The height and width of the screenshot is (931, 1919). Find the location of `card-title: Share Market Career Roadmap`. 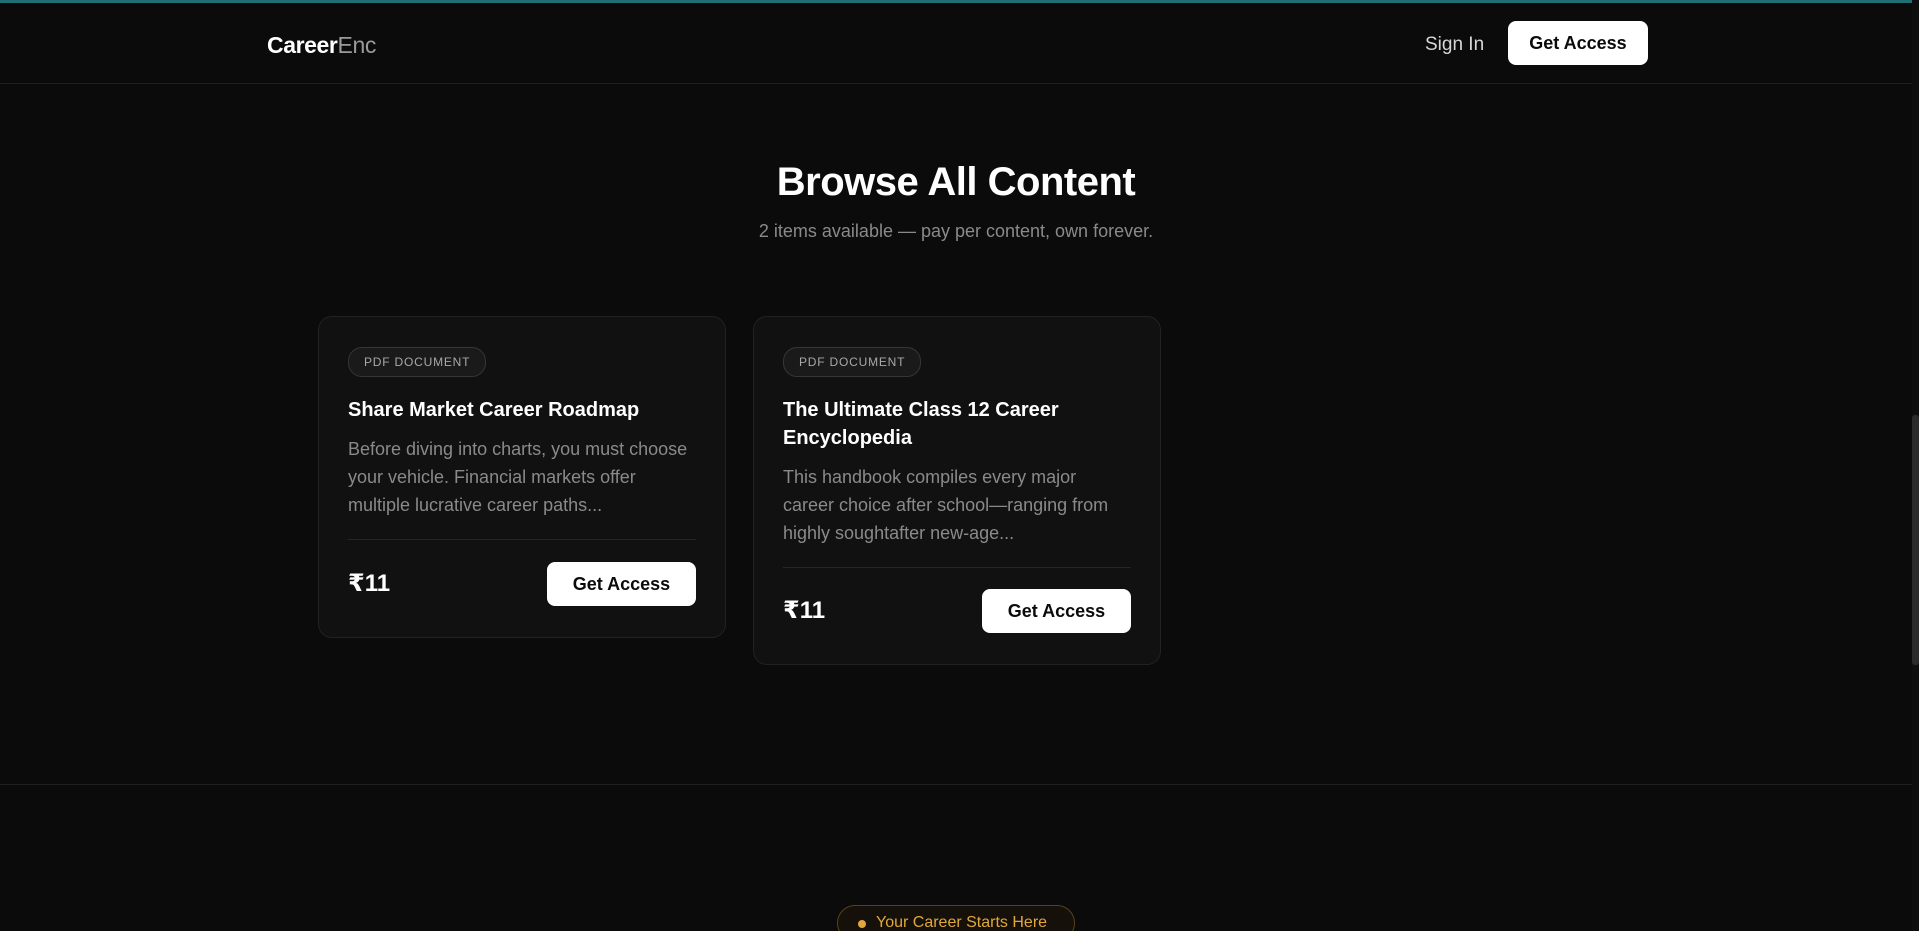

card-title: Share Market Career Roadmap is located at coordinates (494, 410).